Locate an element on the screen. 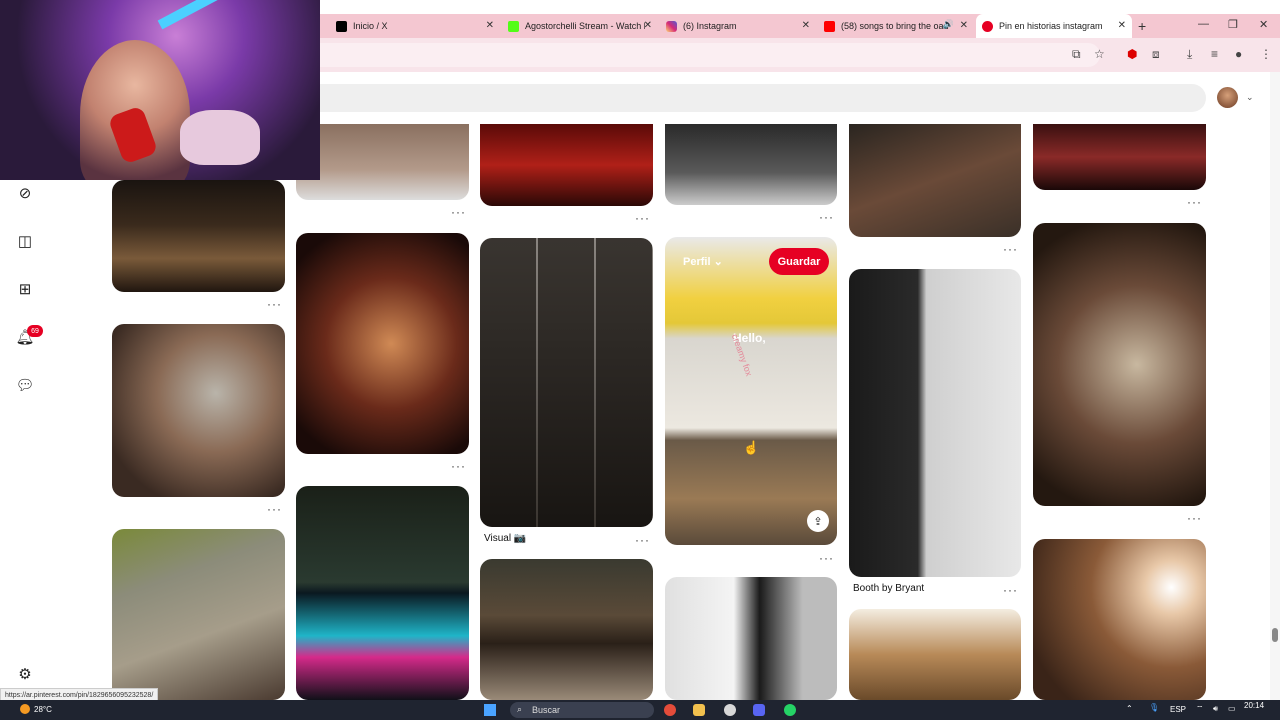 Image resolution: width=1280 pixels, height=720 pixels. new-tab-button: + is located at coordinates (1142, 26).